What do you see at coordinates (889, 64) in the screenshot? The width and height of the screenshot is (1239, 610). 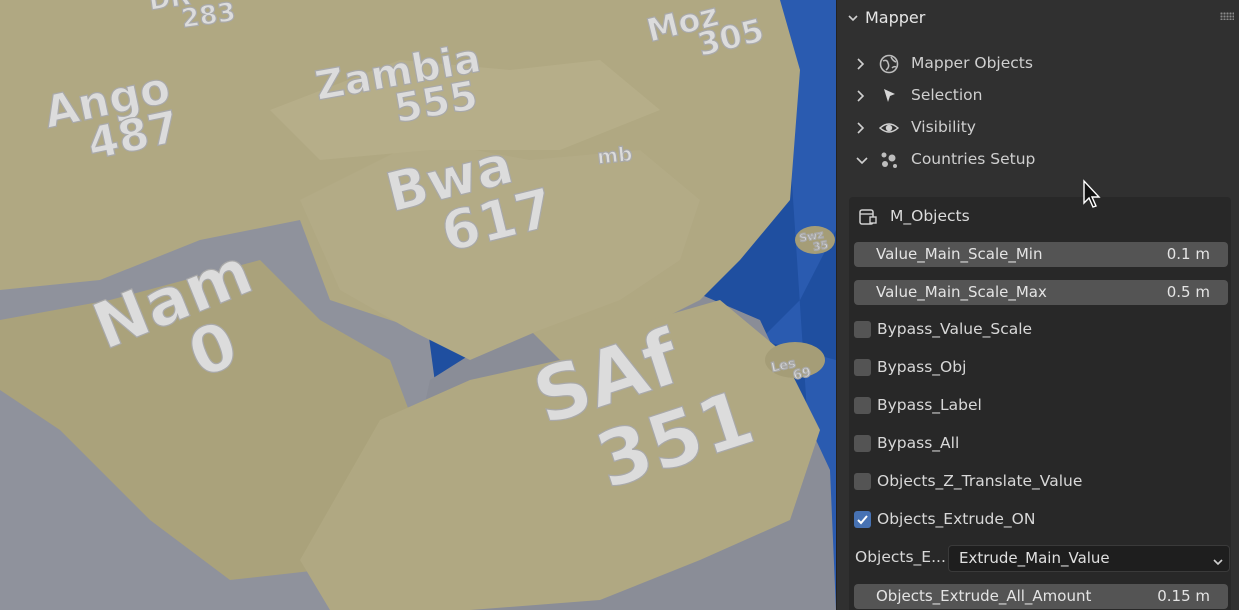 I see `globe-icon` at bounding box center [889, 64].